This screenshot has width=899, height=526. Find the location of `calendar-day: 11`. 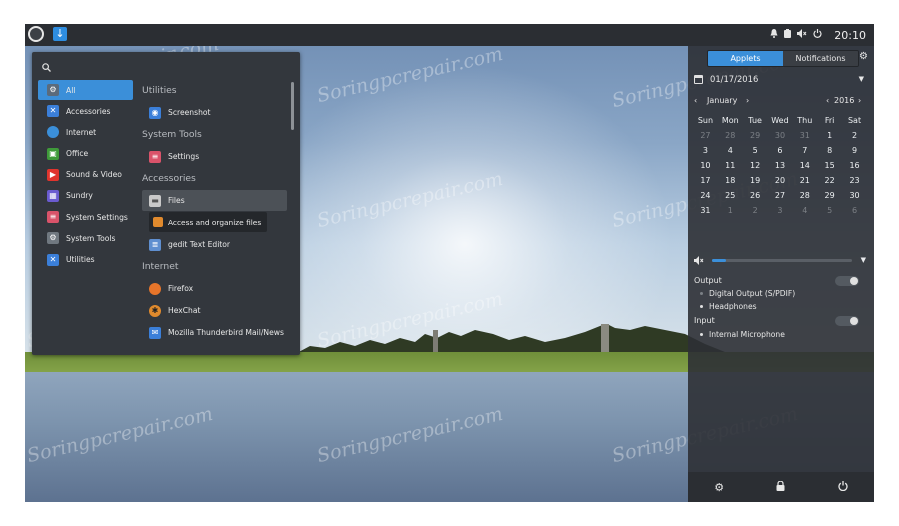

calendar-day: 11 is located at coordinates (730, 165).